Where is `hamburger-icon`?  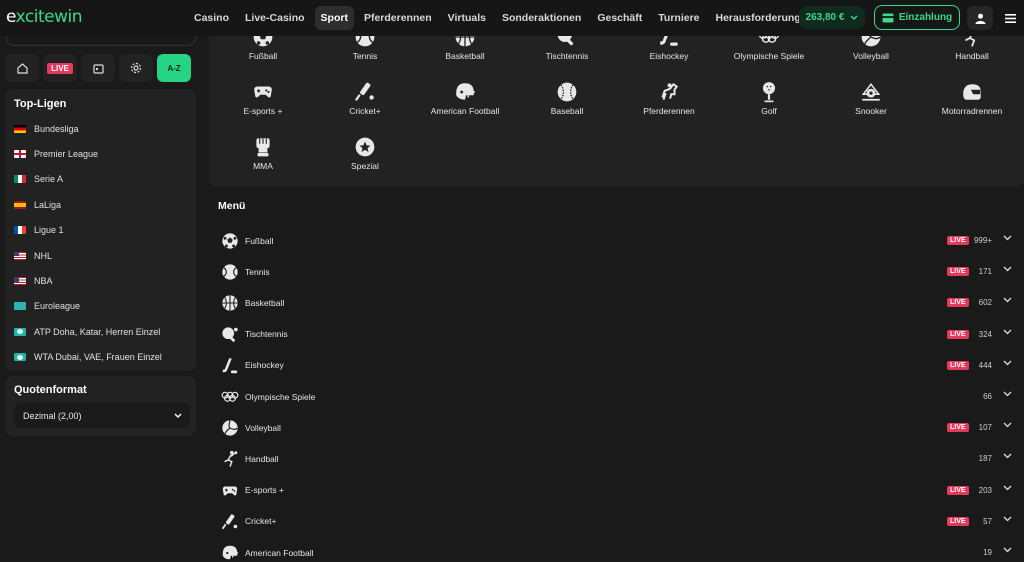 hamburger-icon is located at coordinates (1010, 18).